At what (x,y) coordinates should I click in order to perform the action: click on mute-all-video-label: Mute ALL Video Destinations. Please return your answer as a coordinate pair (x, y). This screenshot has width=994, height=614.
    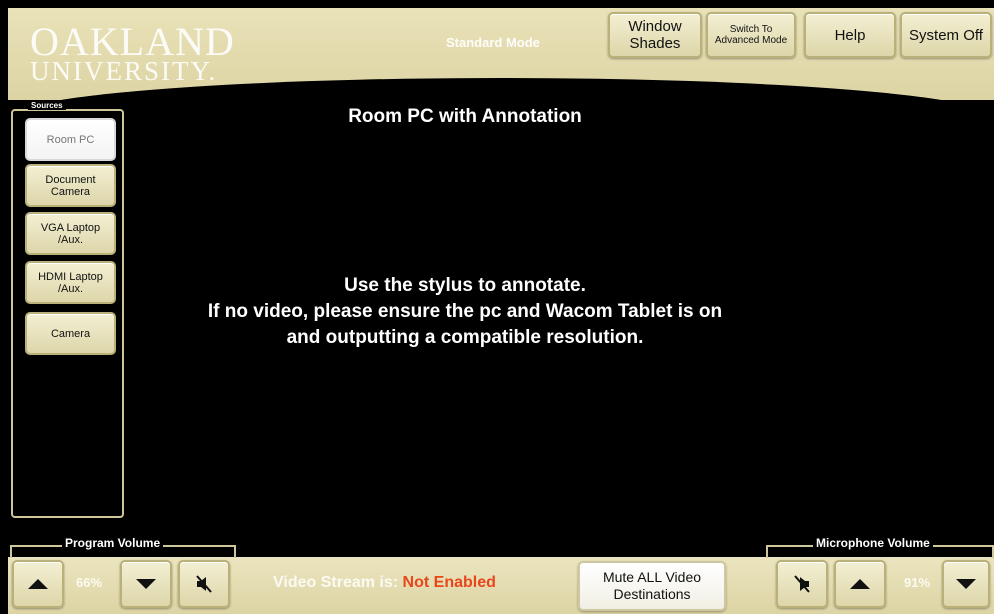
    Looking at the image, I should click on (652, 586).